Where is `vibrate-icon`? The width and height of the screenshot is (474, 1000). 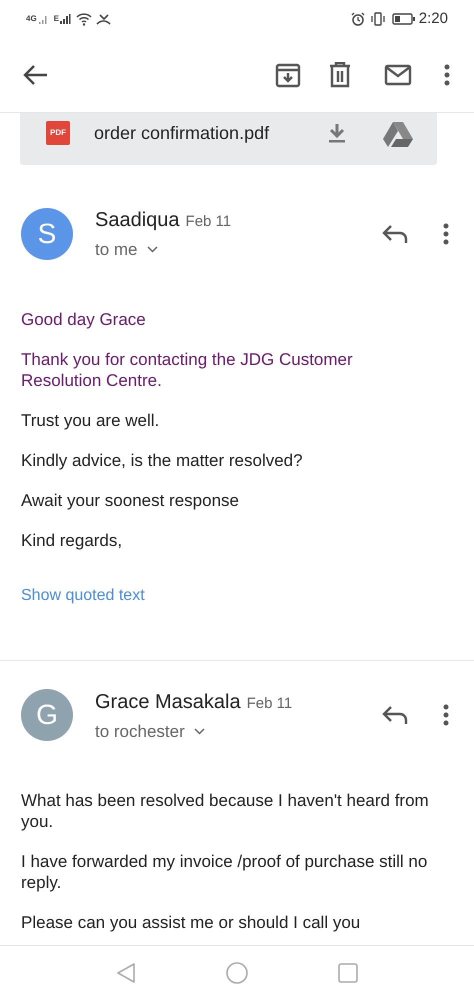 vibrate-icon is located at coordinates (378, 19).